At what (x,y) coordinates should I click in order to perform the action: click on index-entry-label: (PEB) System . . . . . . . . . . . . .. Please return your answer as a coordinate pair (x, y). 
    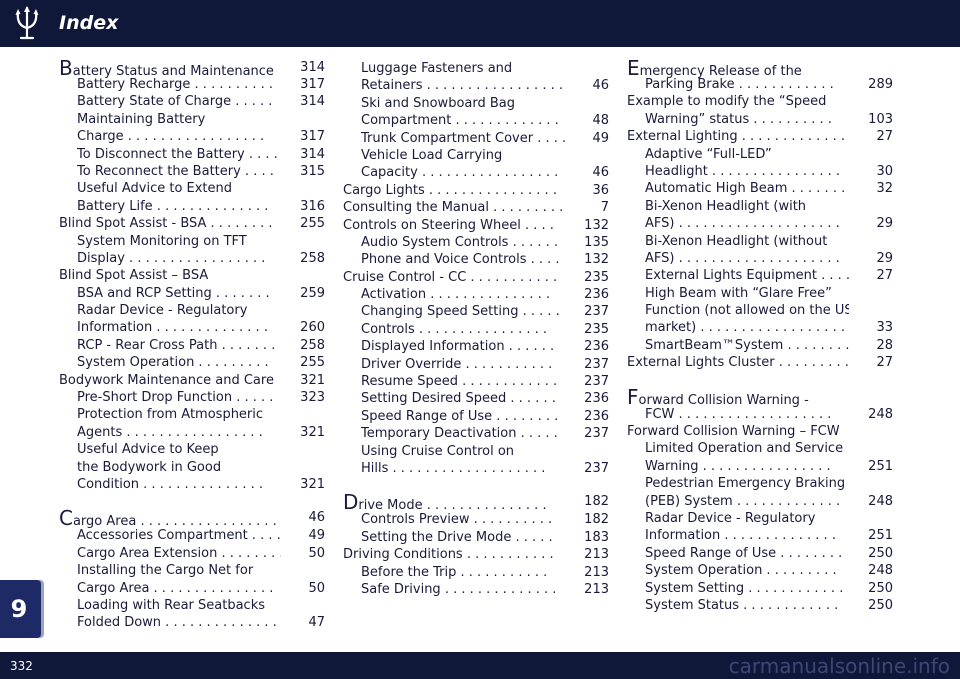
    Looking at the image, I should click on (743, 501).